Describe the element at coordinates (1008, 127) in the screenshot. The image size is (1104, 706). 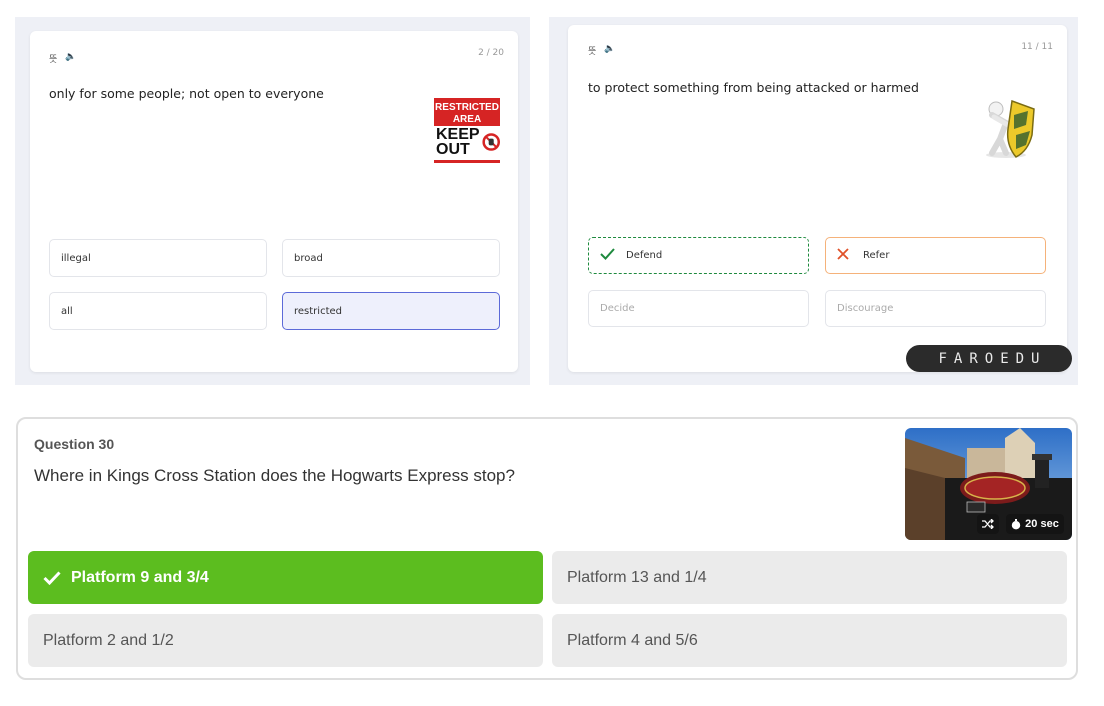
I see `defend-shield-figure-image` at that location.